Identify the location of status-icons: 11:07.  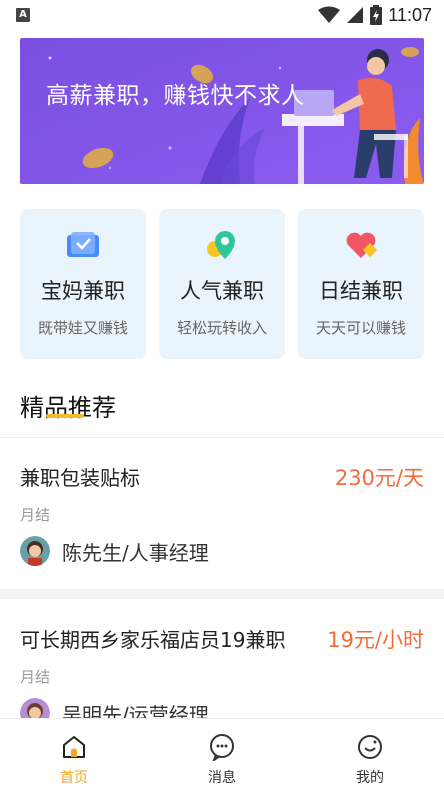
(375, 15).